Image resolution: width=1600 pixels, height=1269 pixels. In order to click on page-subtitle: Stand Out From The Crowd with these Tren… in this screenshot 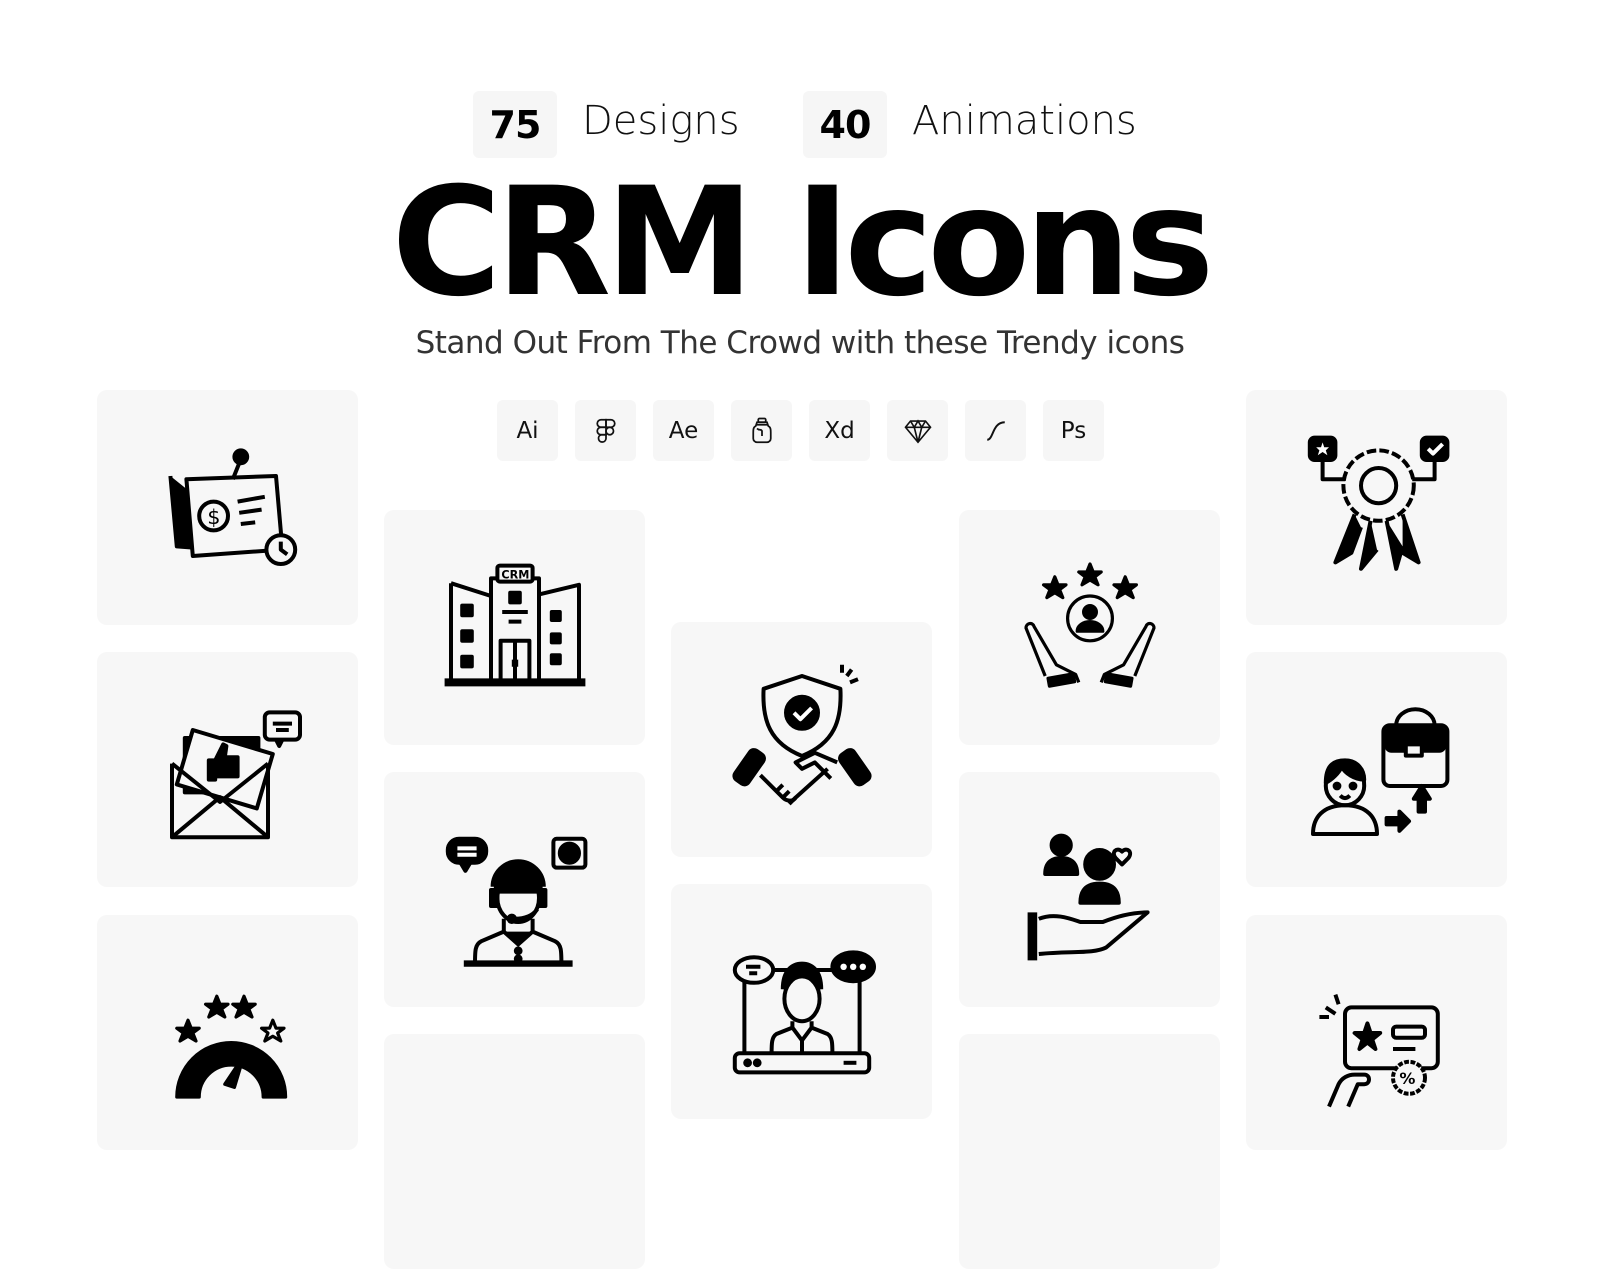, I will do `click(800, 343)`.